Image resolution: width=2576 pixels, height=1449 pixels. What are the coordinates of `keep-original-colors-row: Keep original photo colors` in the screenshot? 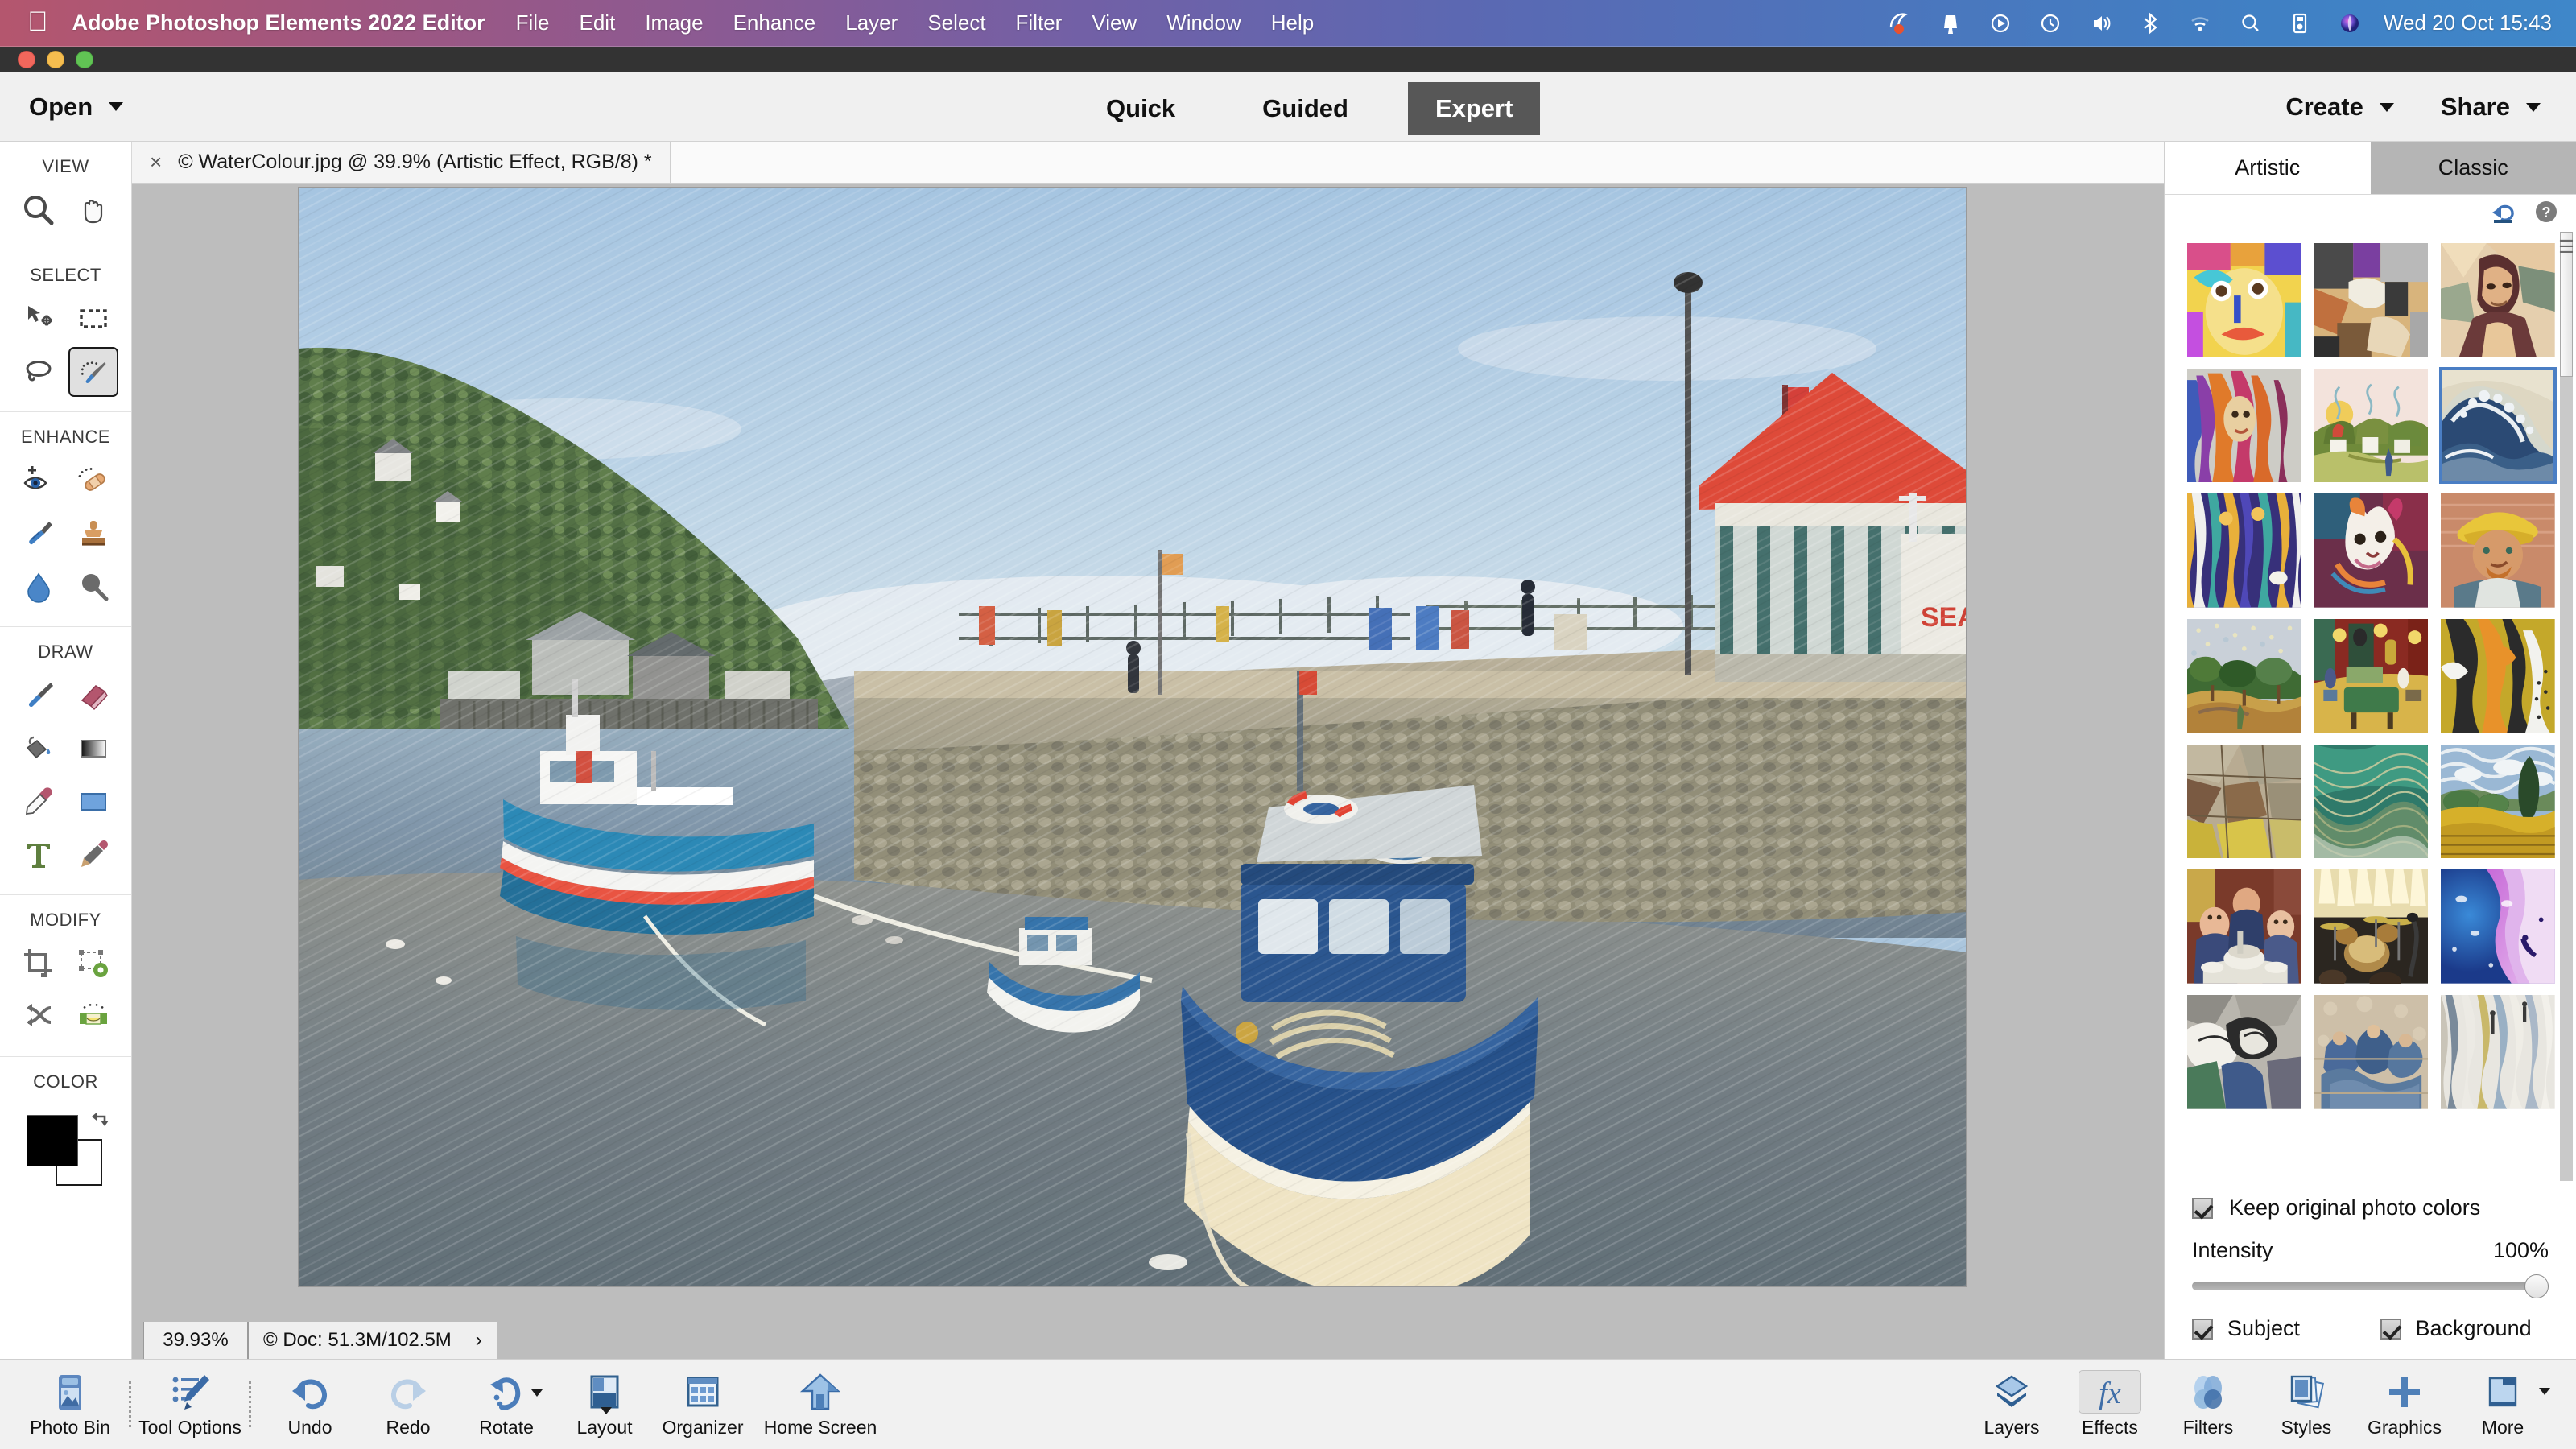 It's located at (2370, 1207).